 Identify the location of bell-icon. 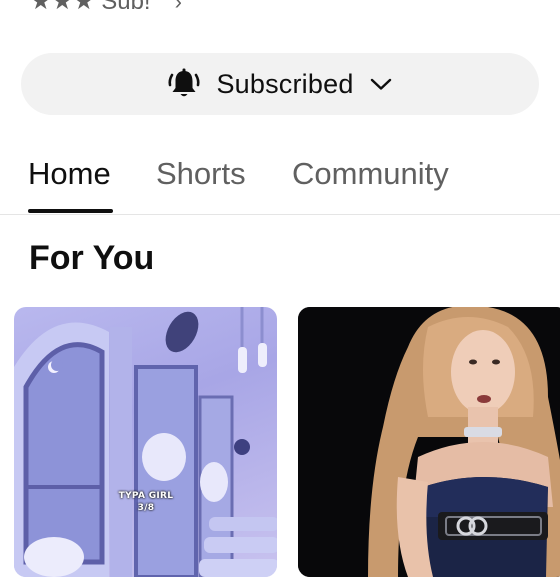
(184, 84).